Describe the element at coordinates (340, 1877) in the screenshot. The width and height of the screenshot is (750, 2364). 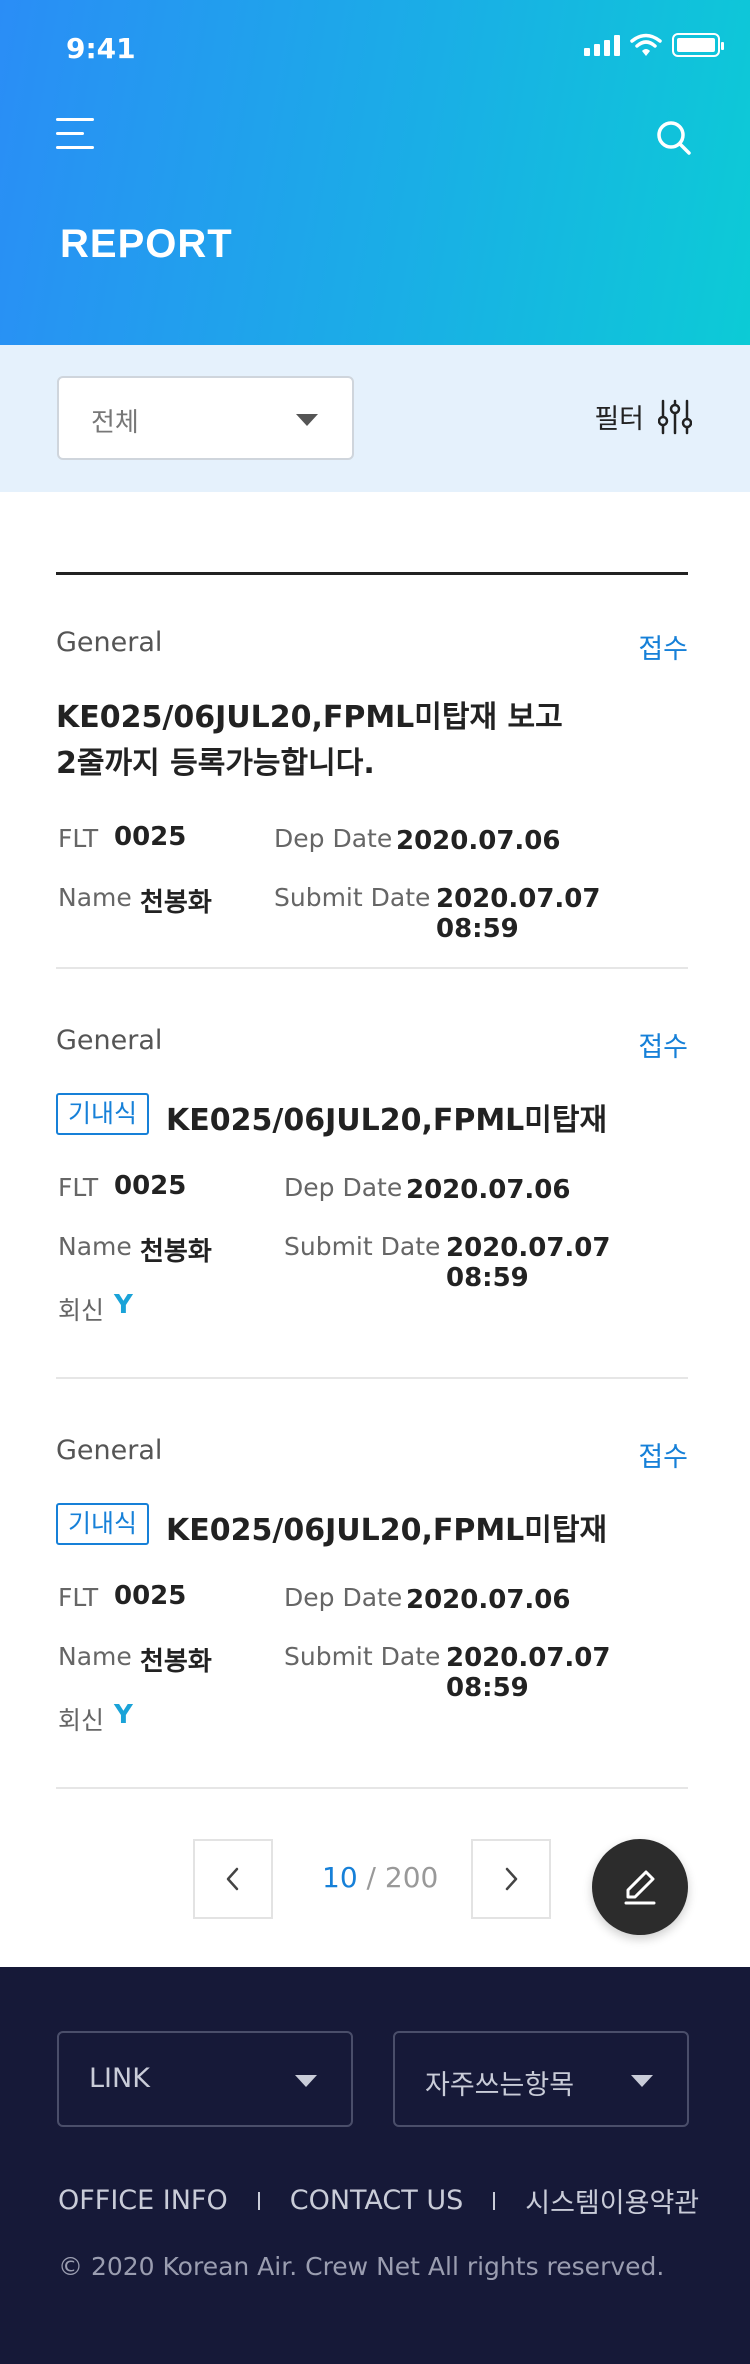
I see `current-page: 10` at that location.